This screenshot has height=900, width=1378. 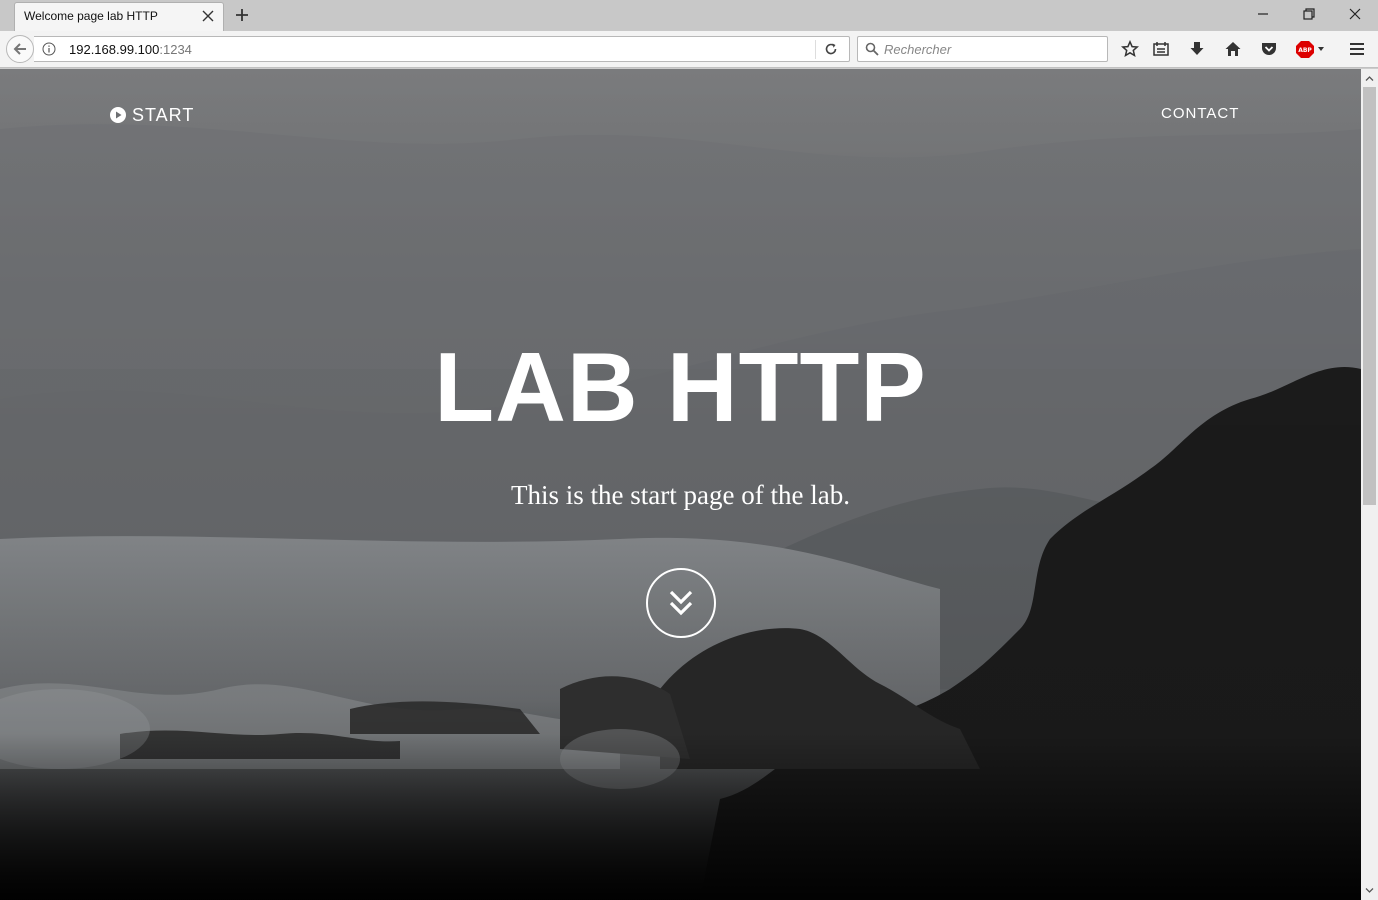 What do you see at coordinates (1233, 49) in the screenshot?
I see `home-icon` at bounding box center [1233, 49].